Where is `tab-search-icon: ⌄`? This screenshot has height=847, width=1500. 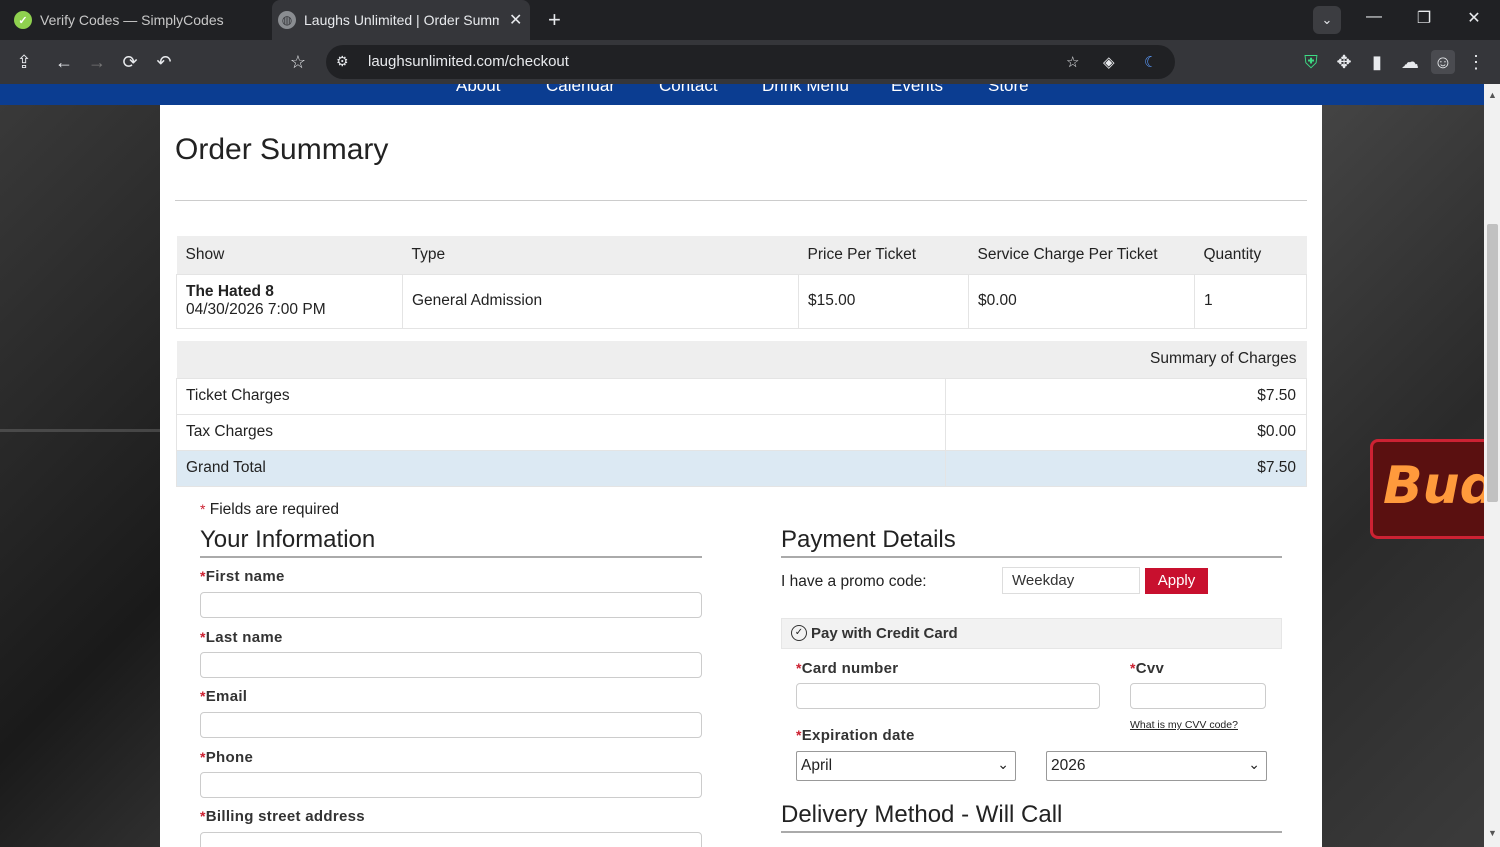
tab-search-icon: ⌄ is located at coordinates (1327, 20).